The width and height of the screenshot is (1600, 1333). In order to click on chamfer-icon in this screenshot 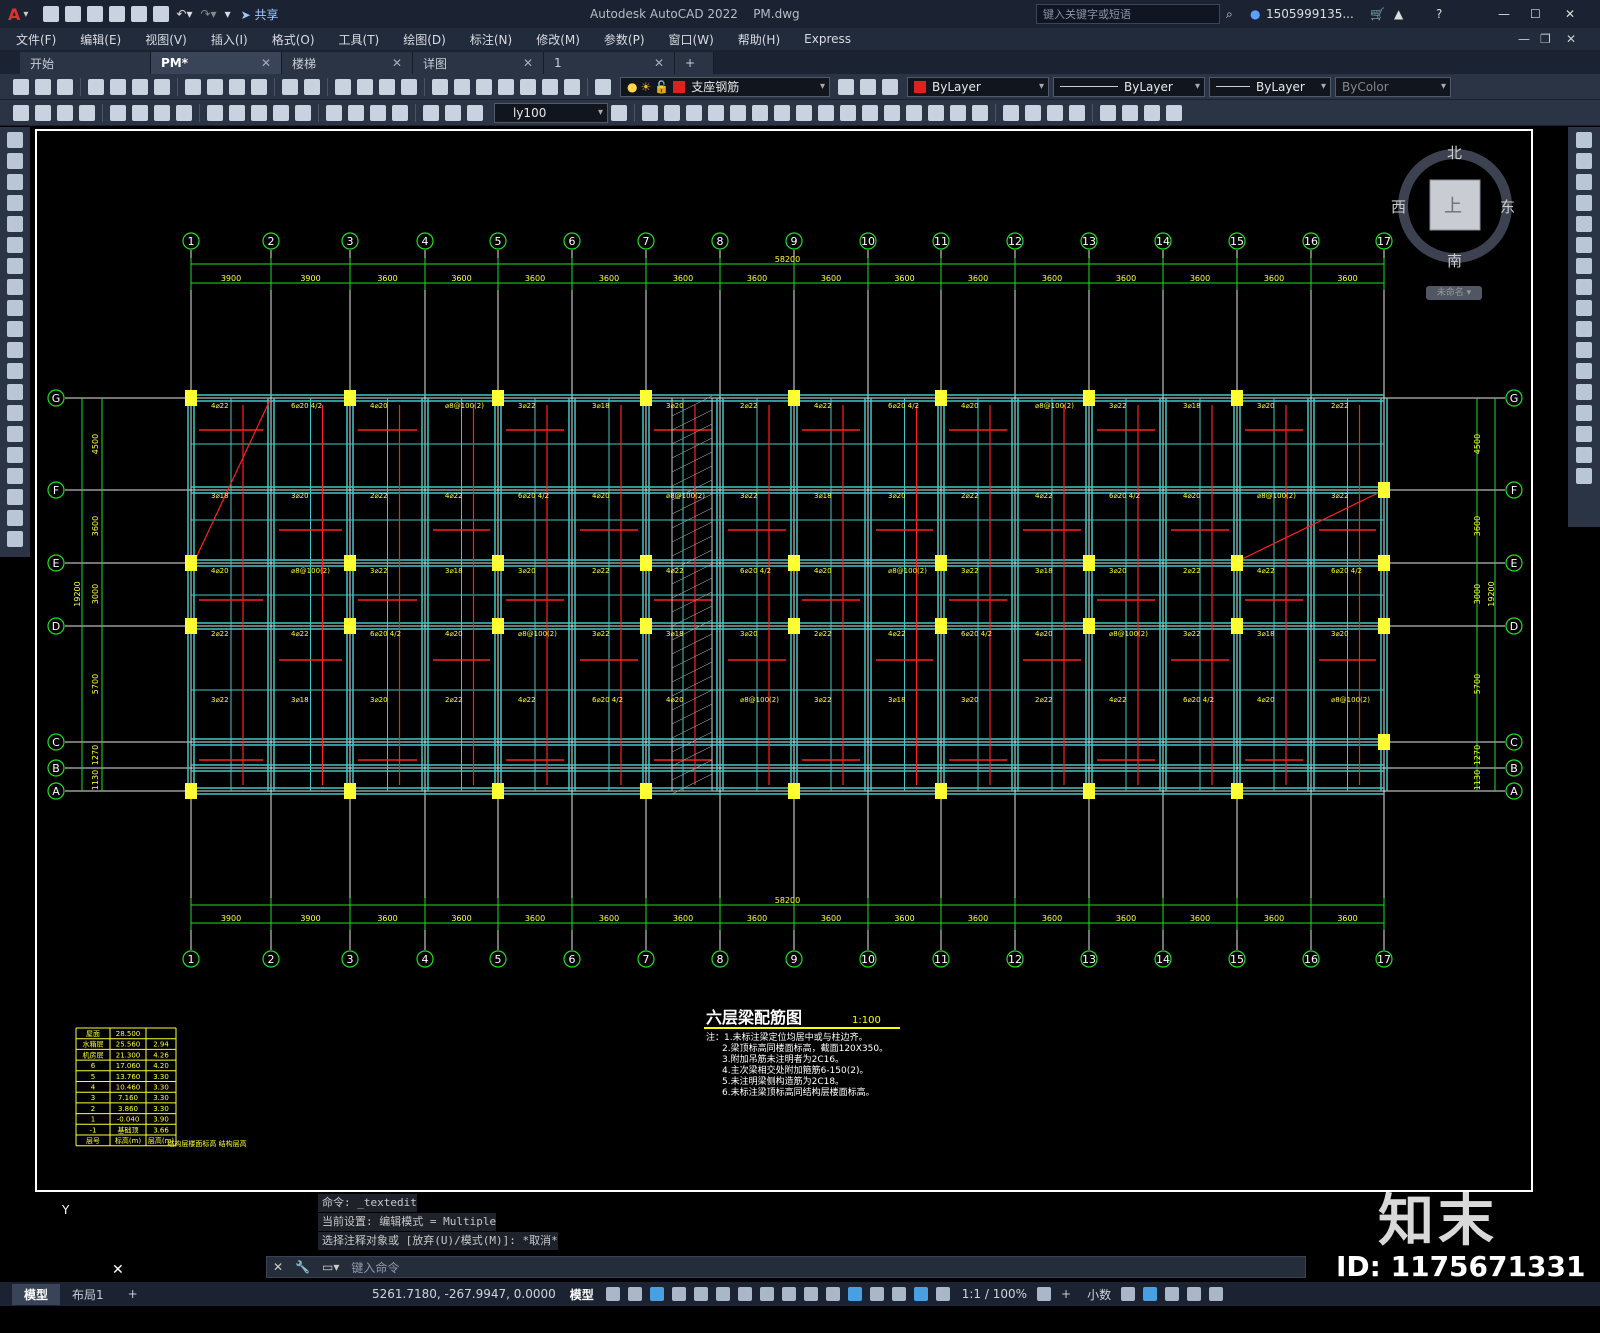, I will do `click(936, 112)`.